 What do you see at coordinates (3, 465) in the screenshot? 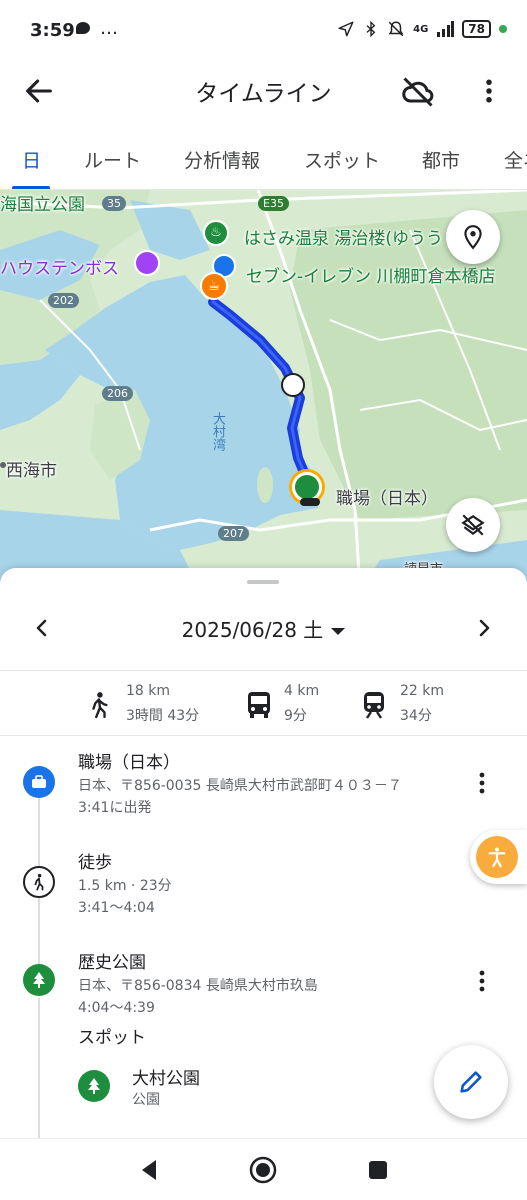
I see `saikai-dot-icon` at bounding box center [3, 465].